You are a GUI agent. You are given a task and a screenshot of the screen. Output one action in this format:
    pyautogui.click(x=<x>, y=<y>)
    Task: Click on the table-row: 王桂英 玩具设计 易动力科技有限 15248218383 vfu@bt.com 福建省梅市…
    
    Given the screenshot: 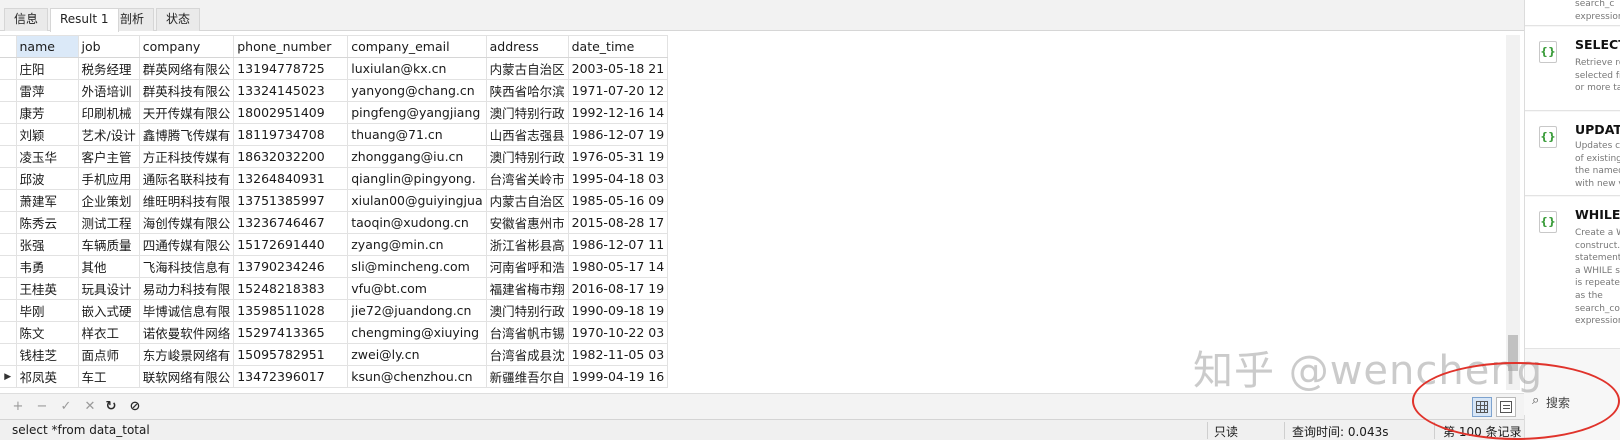 What is the action you would take?
    pyautogui.click(x=334, y=288)
    